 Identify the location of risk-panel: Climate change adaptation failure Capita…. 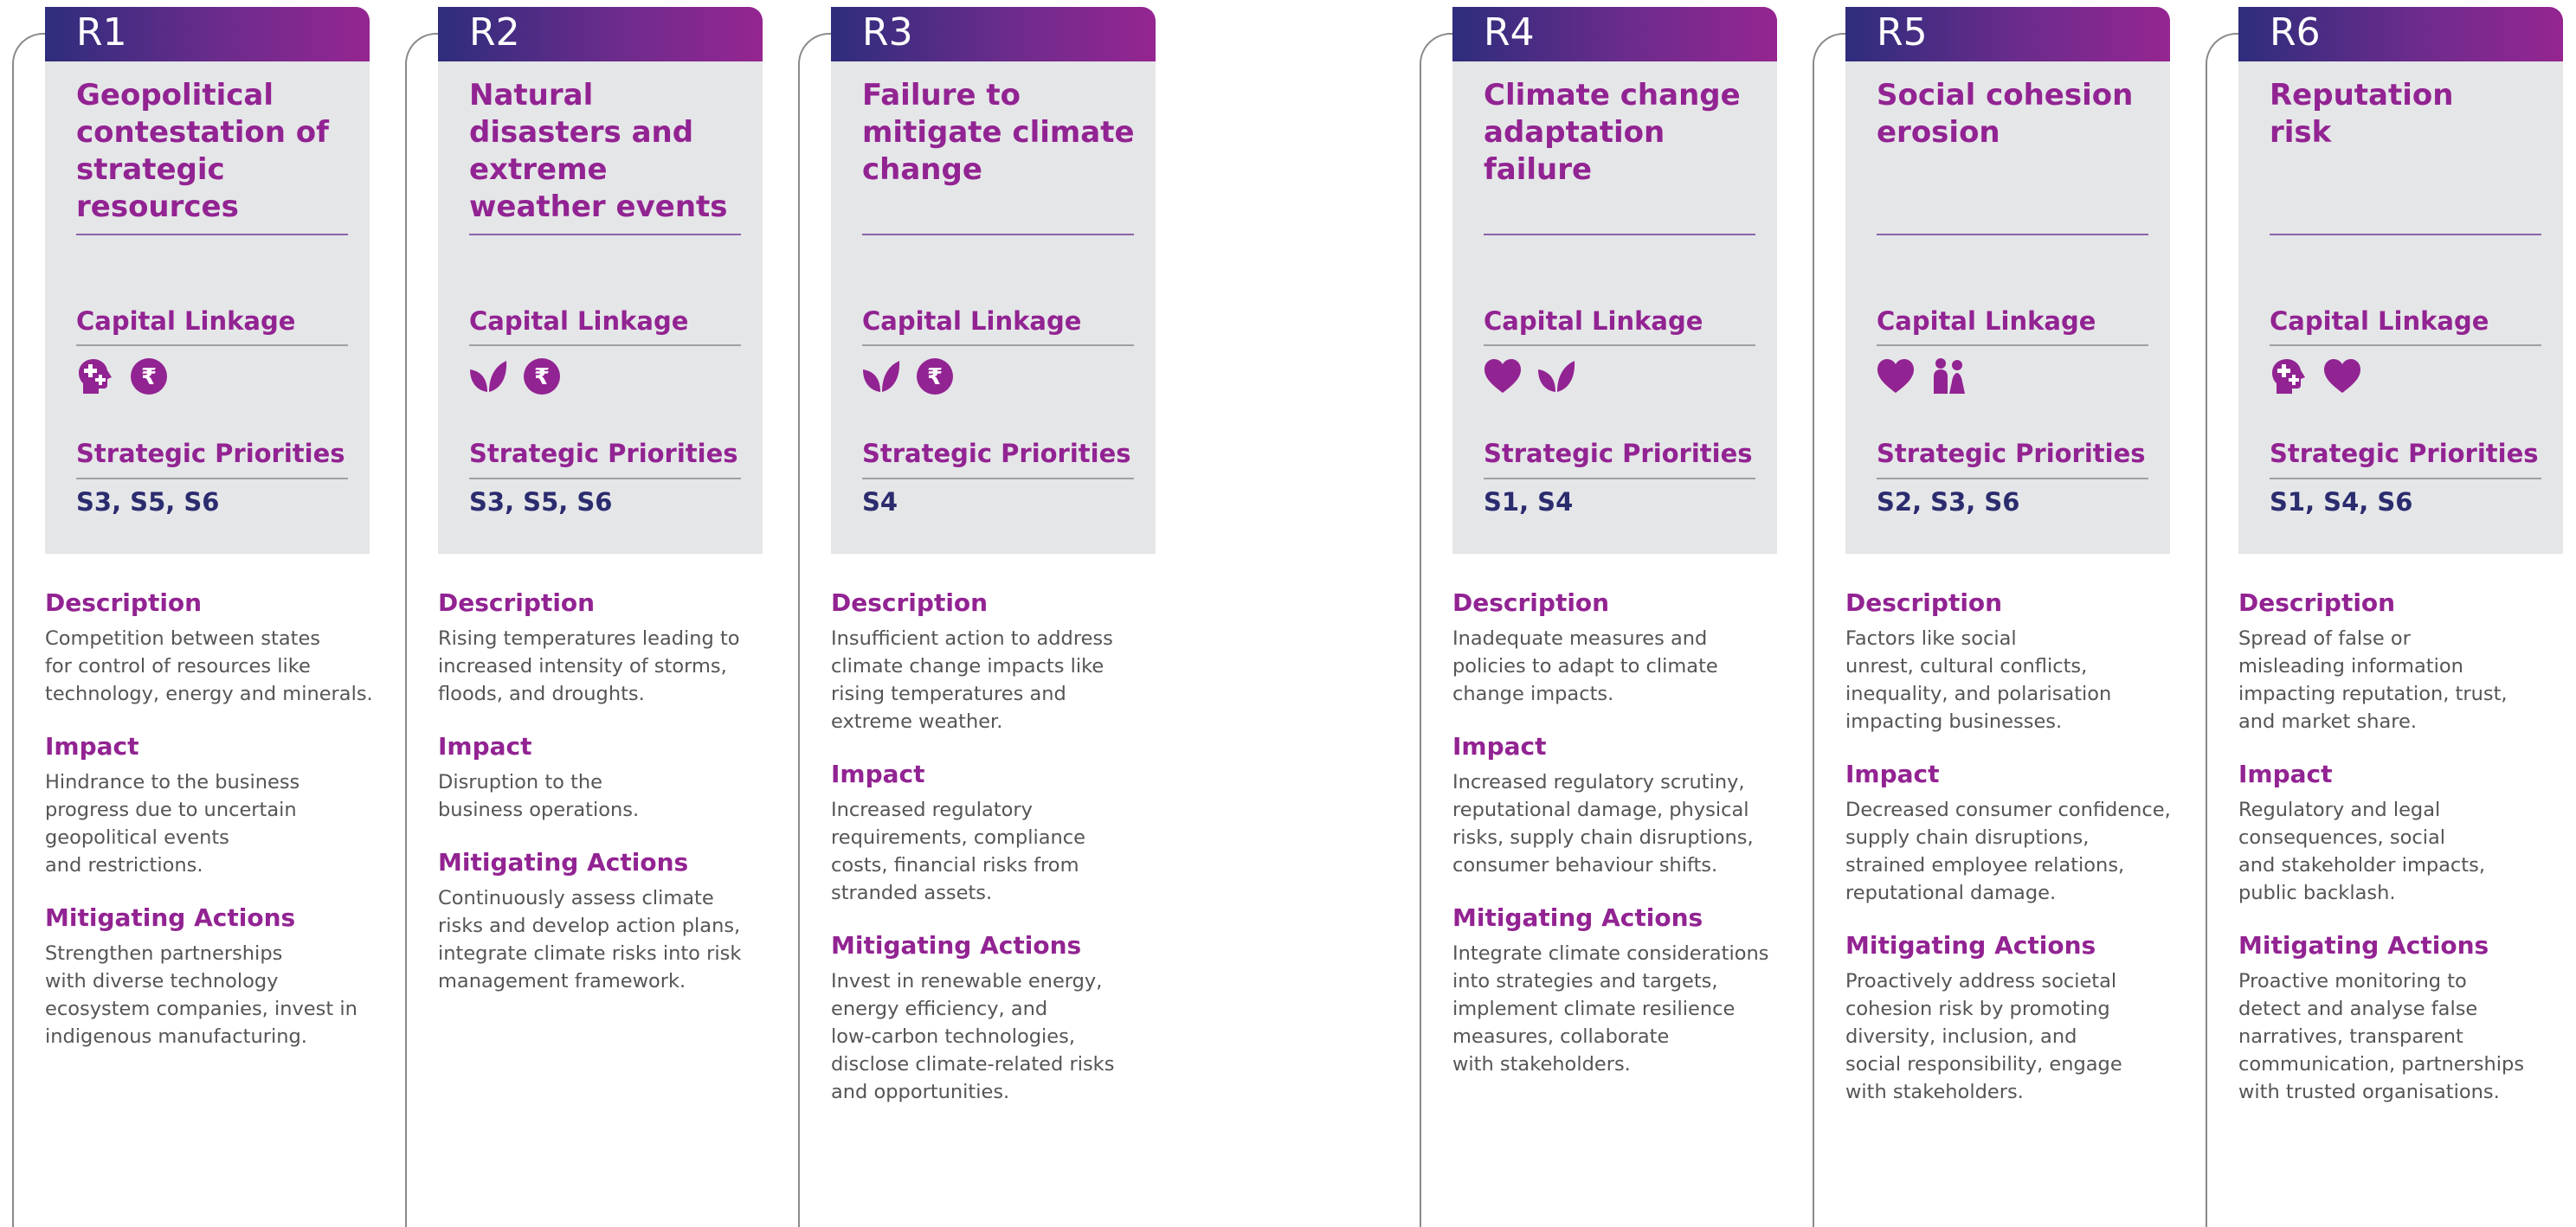
(1614, 307).